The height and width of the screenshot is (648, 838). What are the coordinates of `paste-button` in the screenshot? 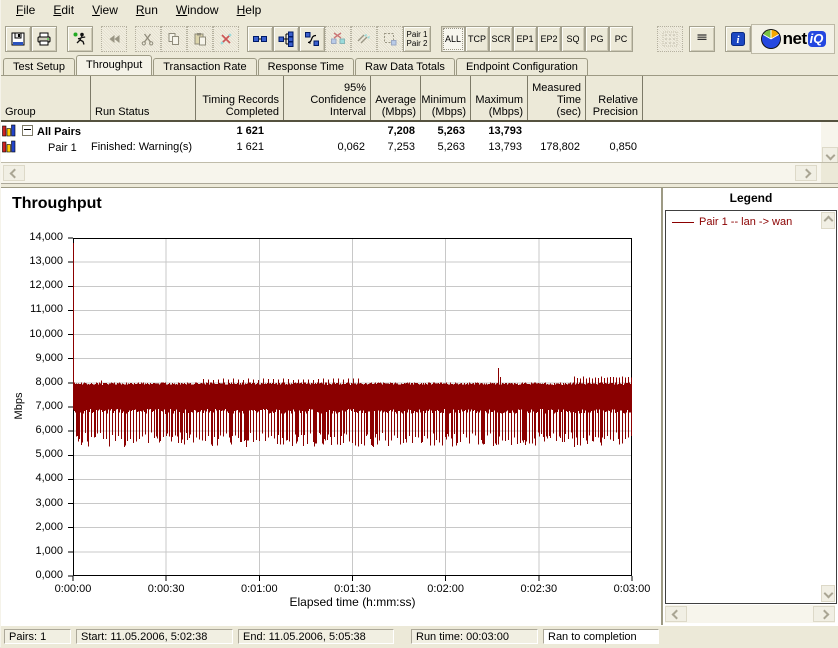 It's located at (200, 38).